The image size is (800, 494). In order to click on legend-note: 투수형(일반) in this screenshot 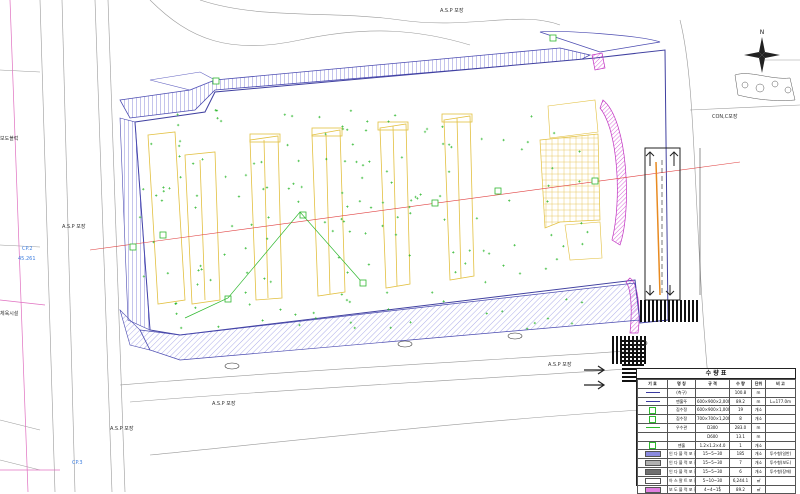, I will do `click(780, 454)`.